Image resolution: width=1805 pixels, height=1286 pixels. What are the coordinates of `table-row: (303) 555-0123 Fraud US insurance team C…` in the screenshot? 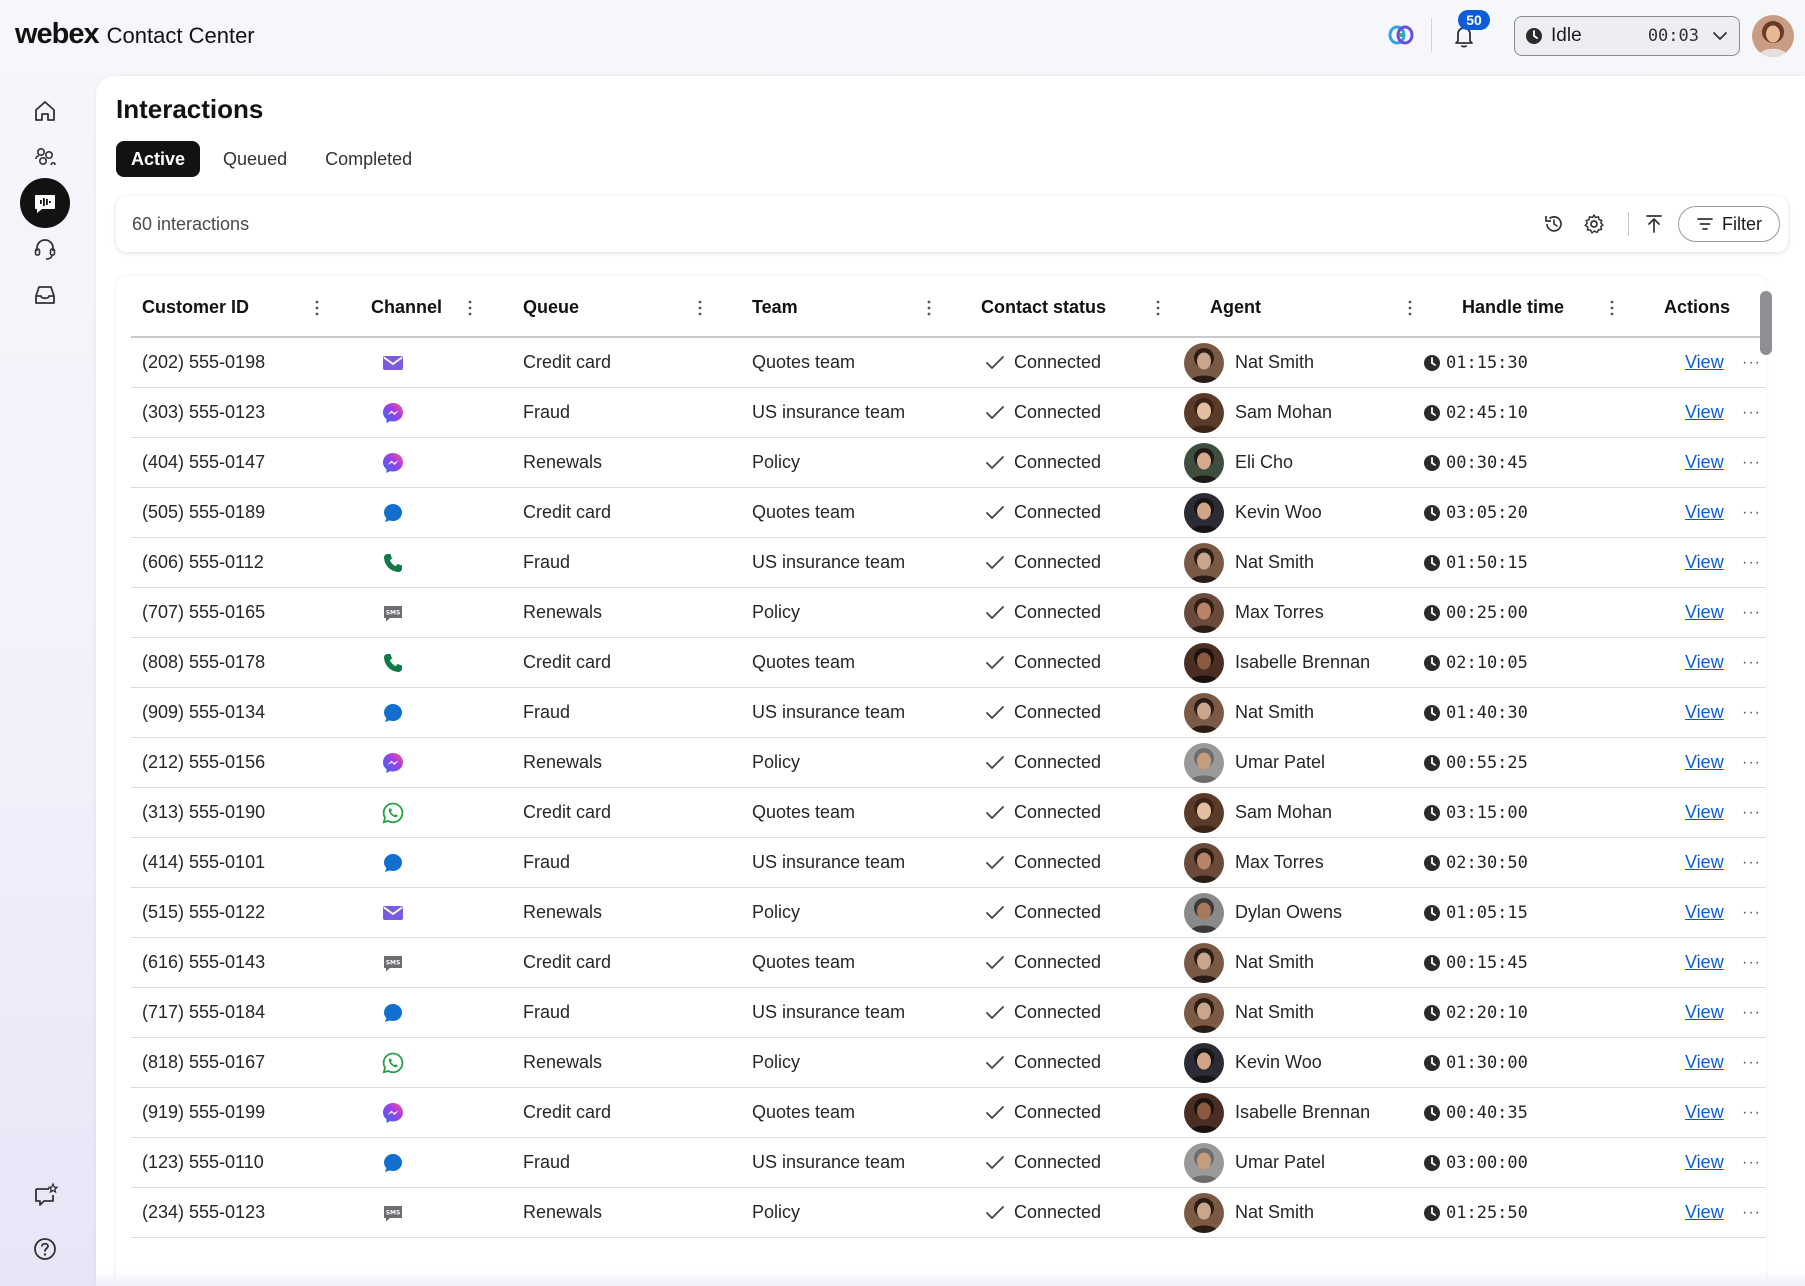 It's located at (948, 413).